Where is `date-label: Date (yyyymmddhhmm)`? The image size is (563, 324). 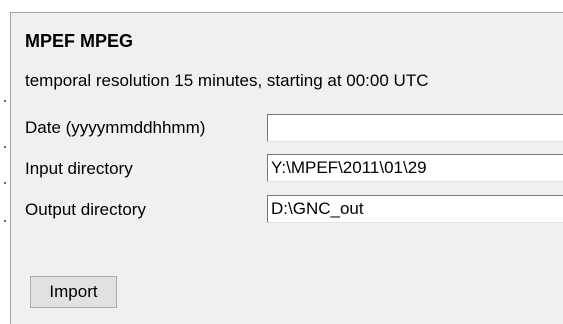 date-label: Date (yyyymmddhhmm) is located at coordinates (115, 127).